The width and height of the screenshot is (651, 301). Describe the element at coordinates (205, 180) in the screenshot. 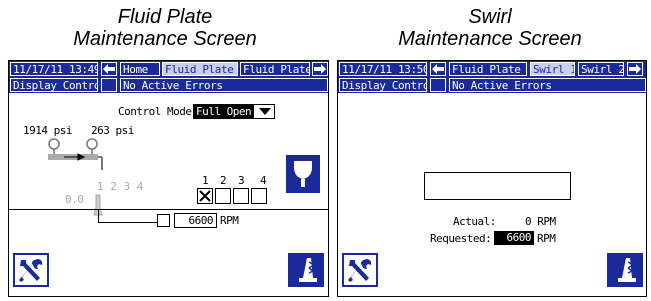

I see `checkbox-number-1: 1` at that location.